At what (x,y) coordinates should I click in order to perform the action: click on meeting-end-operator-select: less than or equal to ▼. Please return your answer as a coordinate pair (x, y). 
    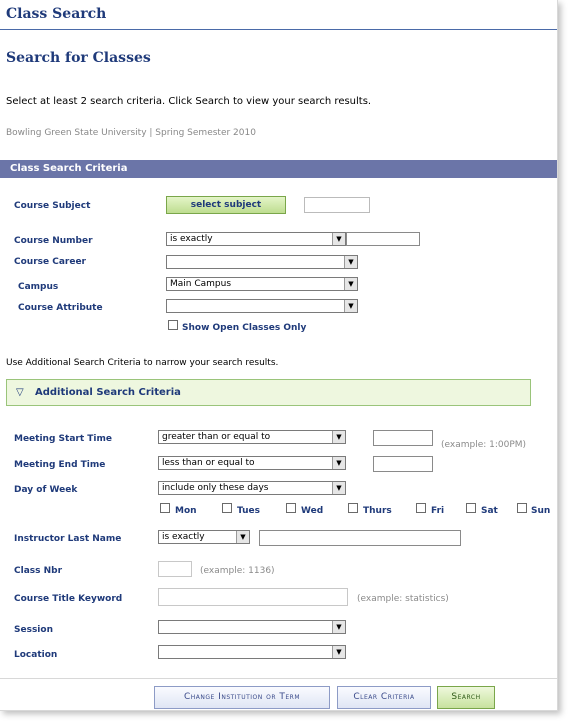
    Looking at the image, I should click on (252, 463).